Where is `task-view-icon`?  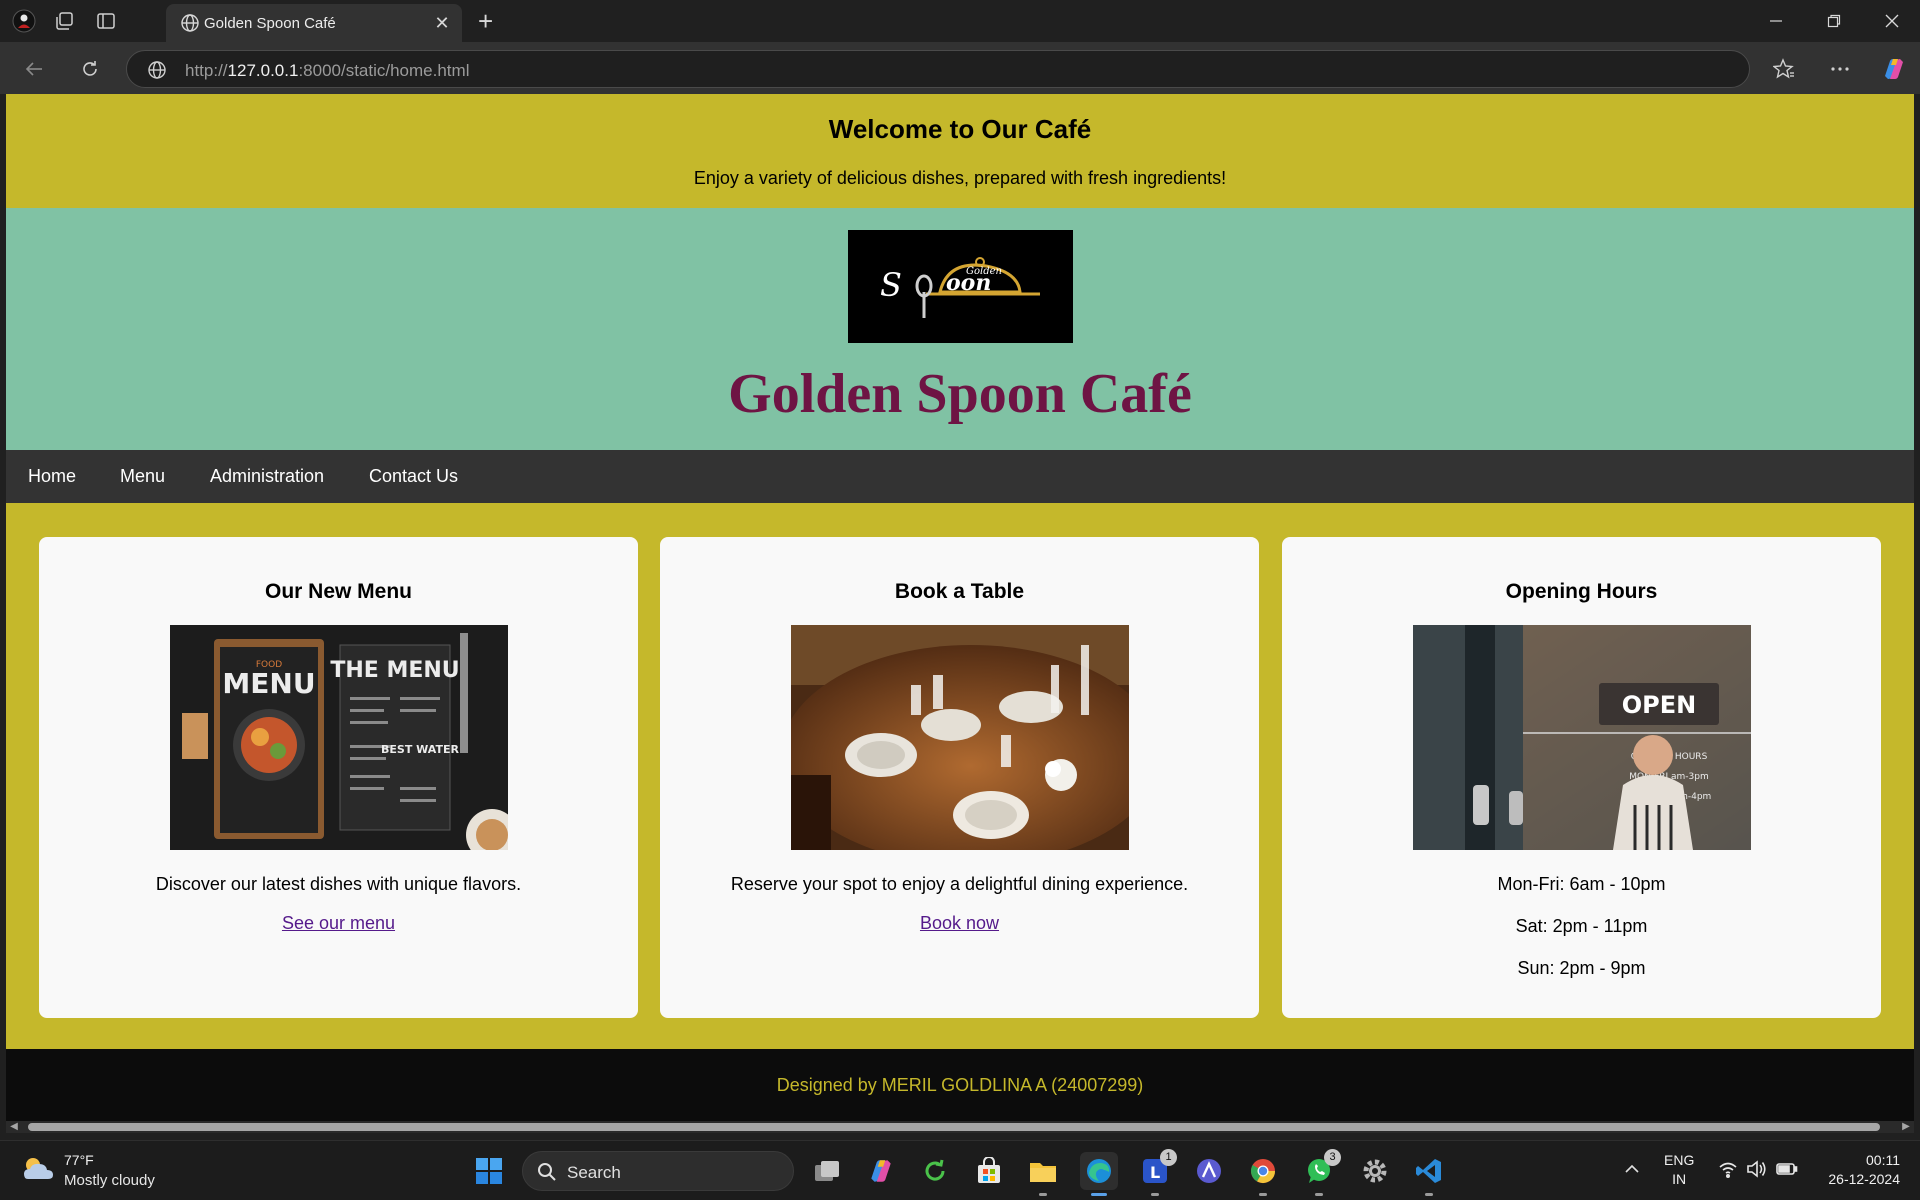 task-view-icon is located at coordinates (827, 1171).